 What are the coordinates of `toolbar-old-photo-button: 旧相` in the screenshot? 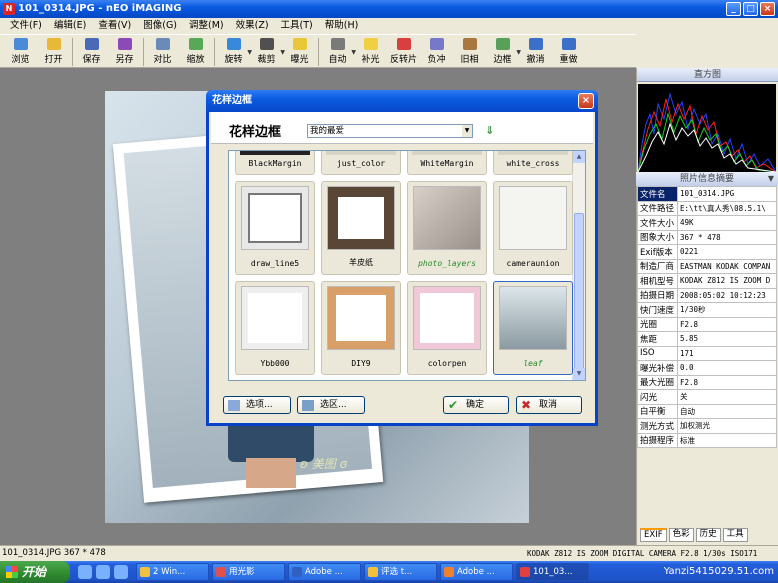 It's located at (469, 51).